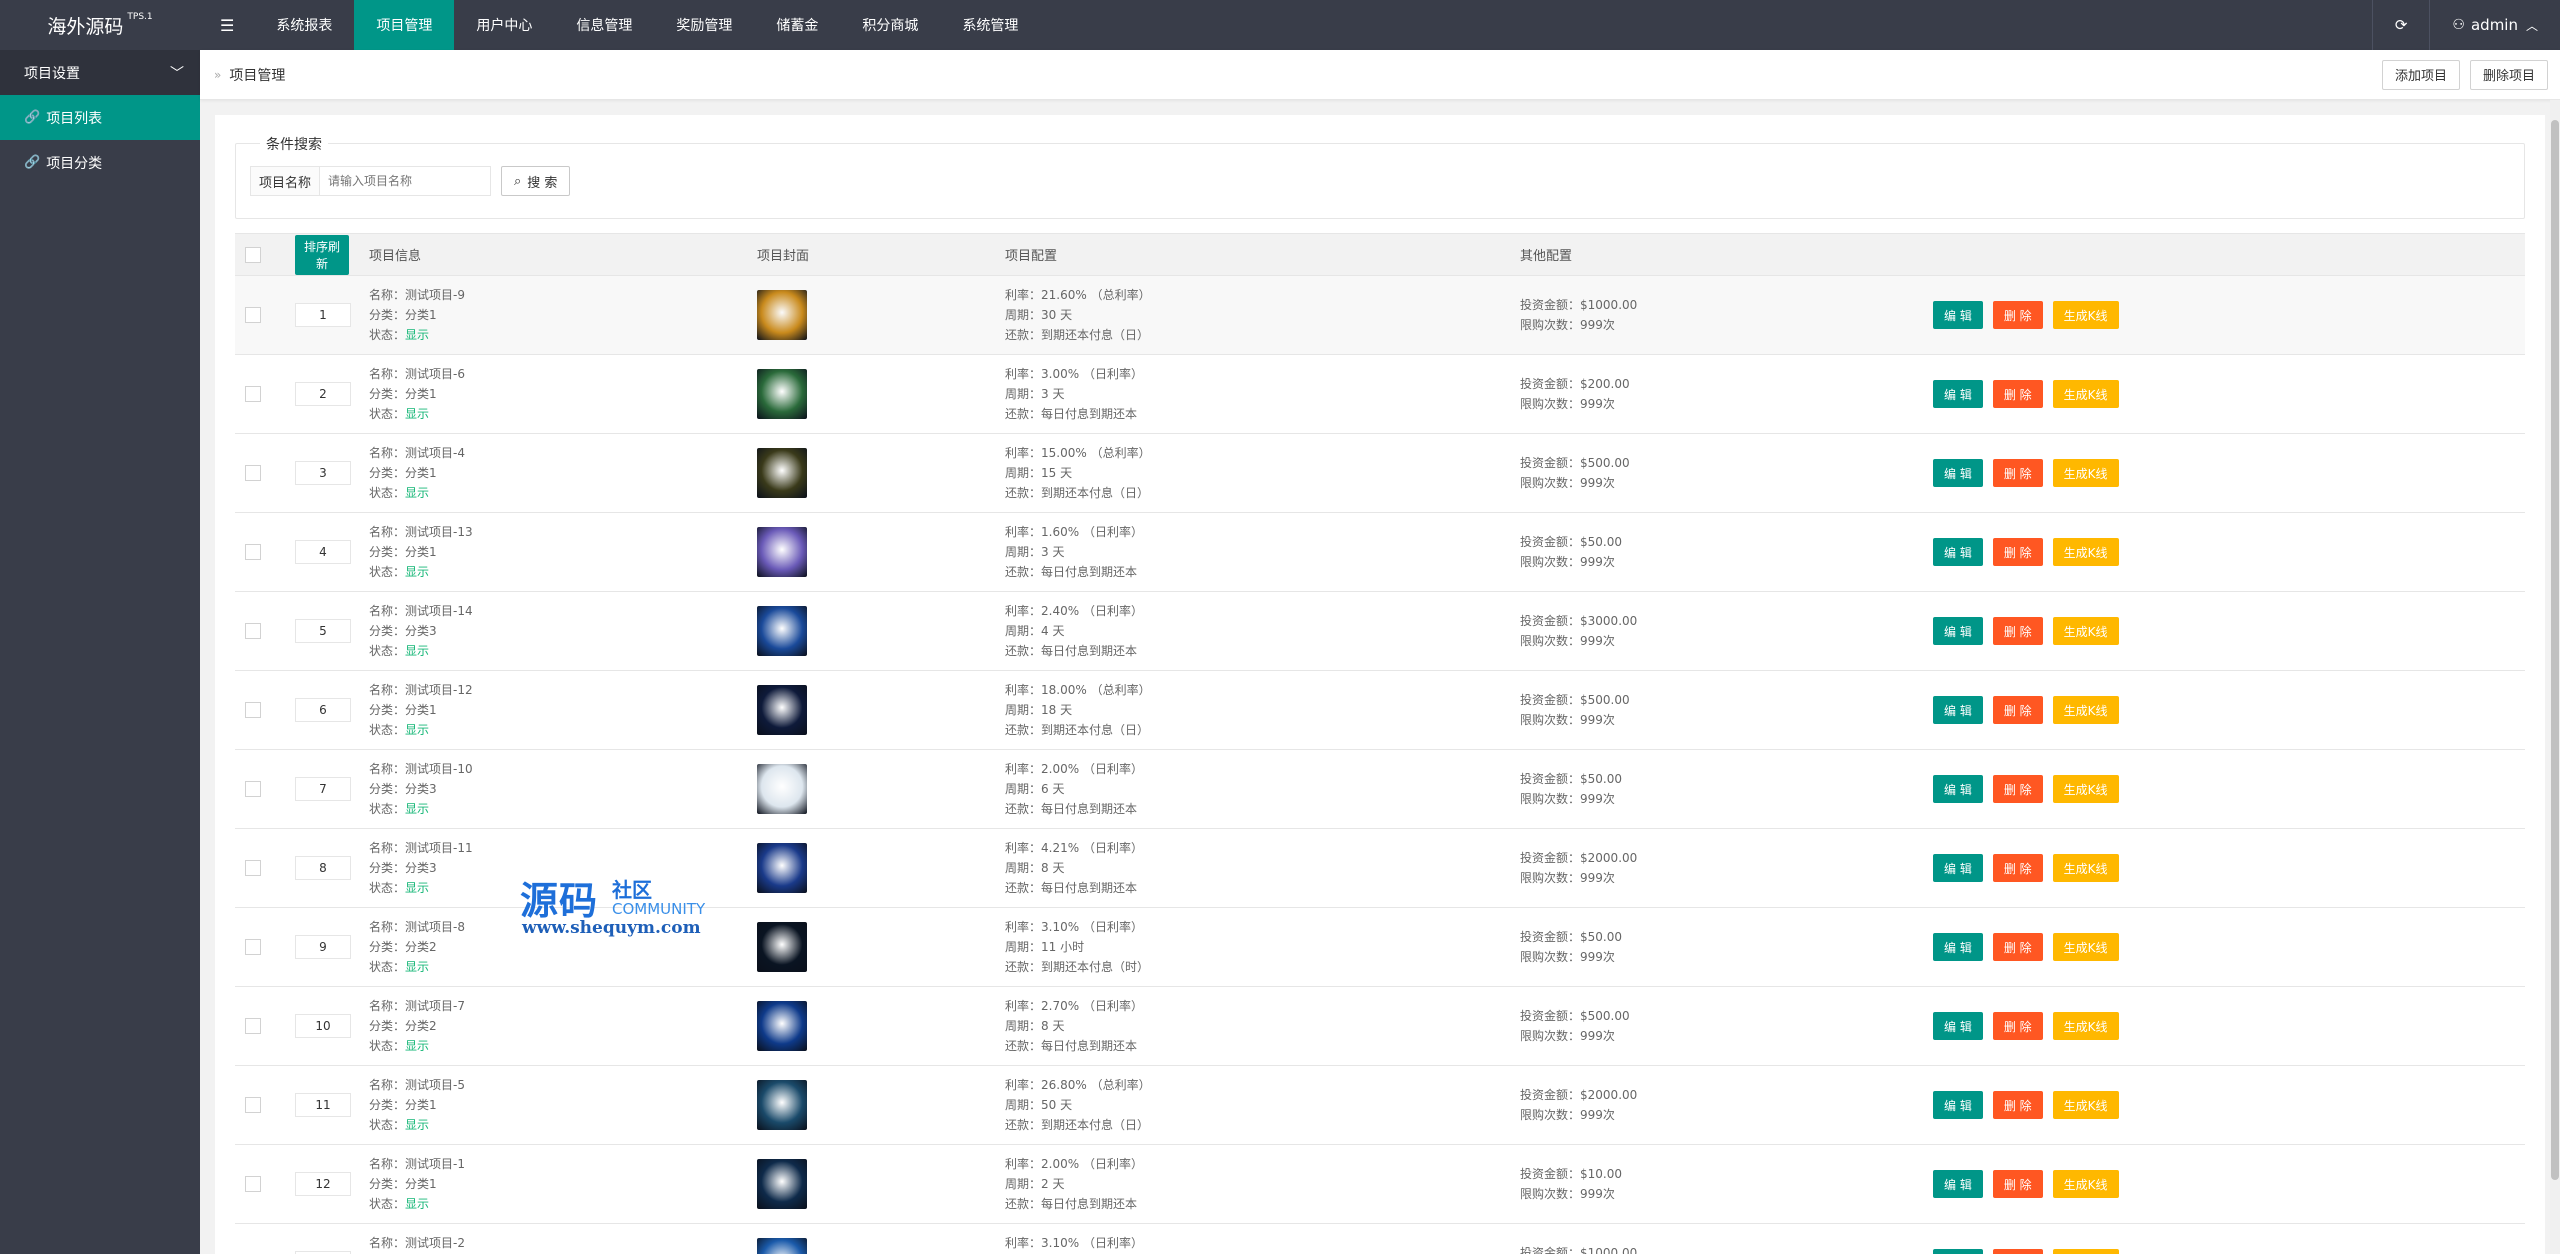 Image resolution: width=2560 pixels, height=1254 pixels. What do you see at coordinates (2420, 74) in the screenshot?
I see `add-project-button: 添加项目` at bounding box center [2420, 74].